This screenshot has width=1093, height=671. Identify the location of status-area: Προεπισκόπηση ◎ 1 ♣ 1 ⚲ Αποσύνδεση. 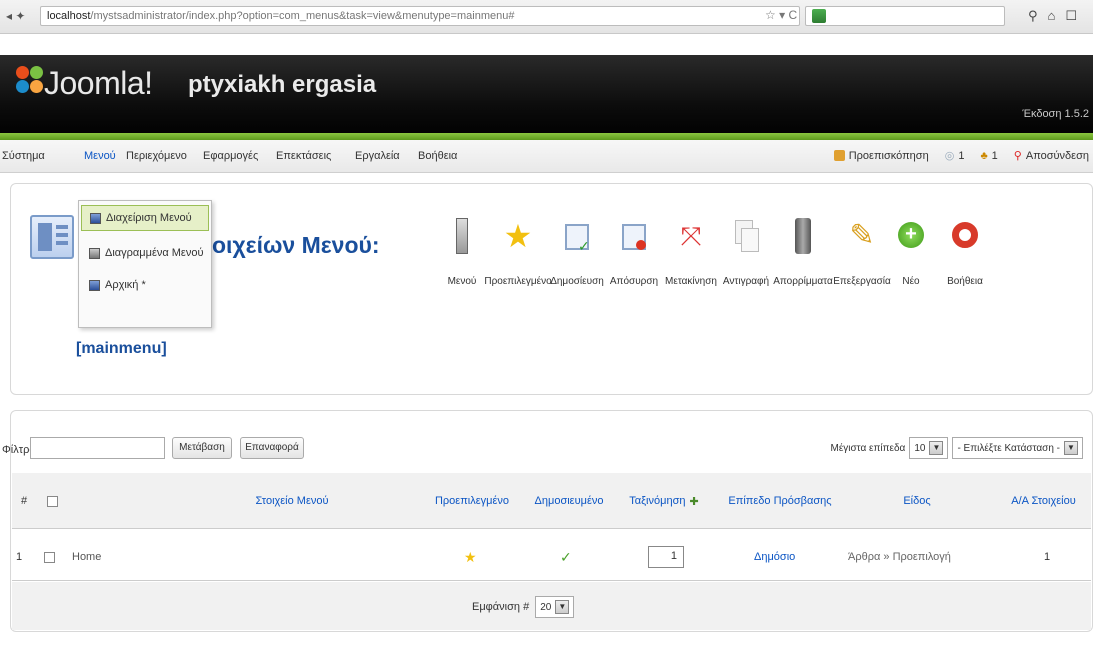
(961, 156).